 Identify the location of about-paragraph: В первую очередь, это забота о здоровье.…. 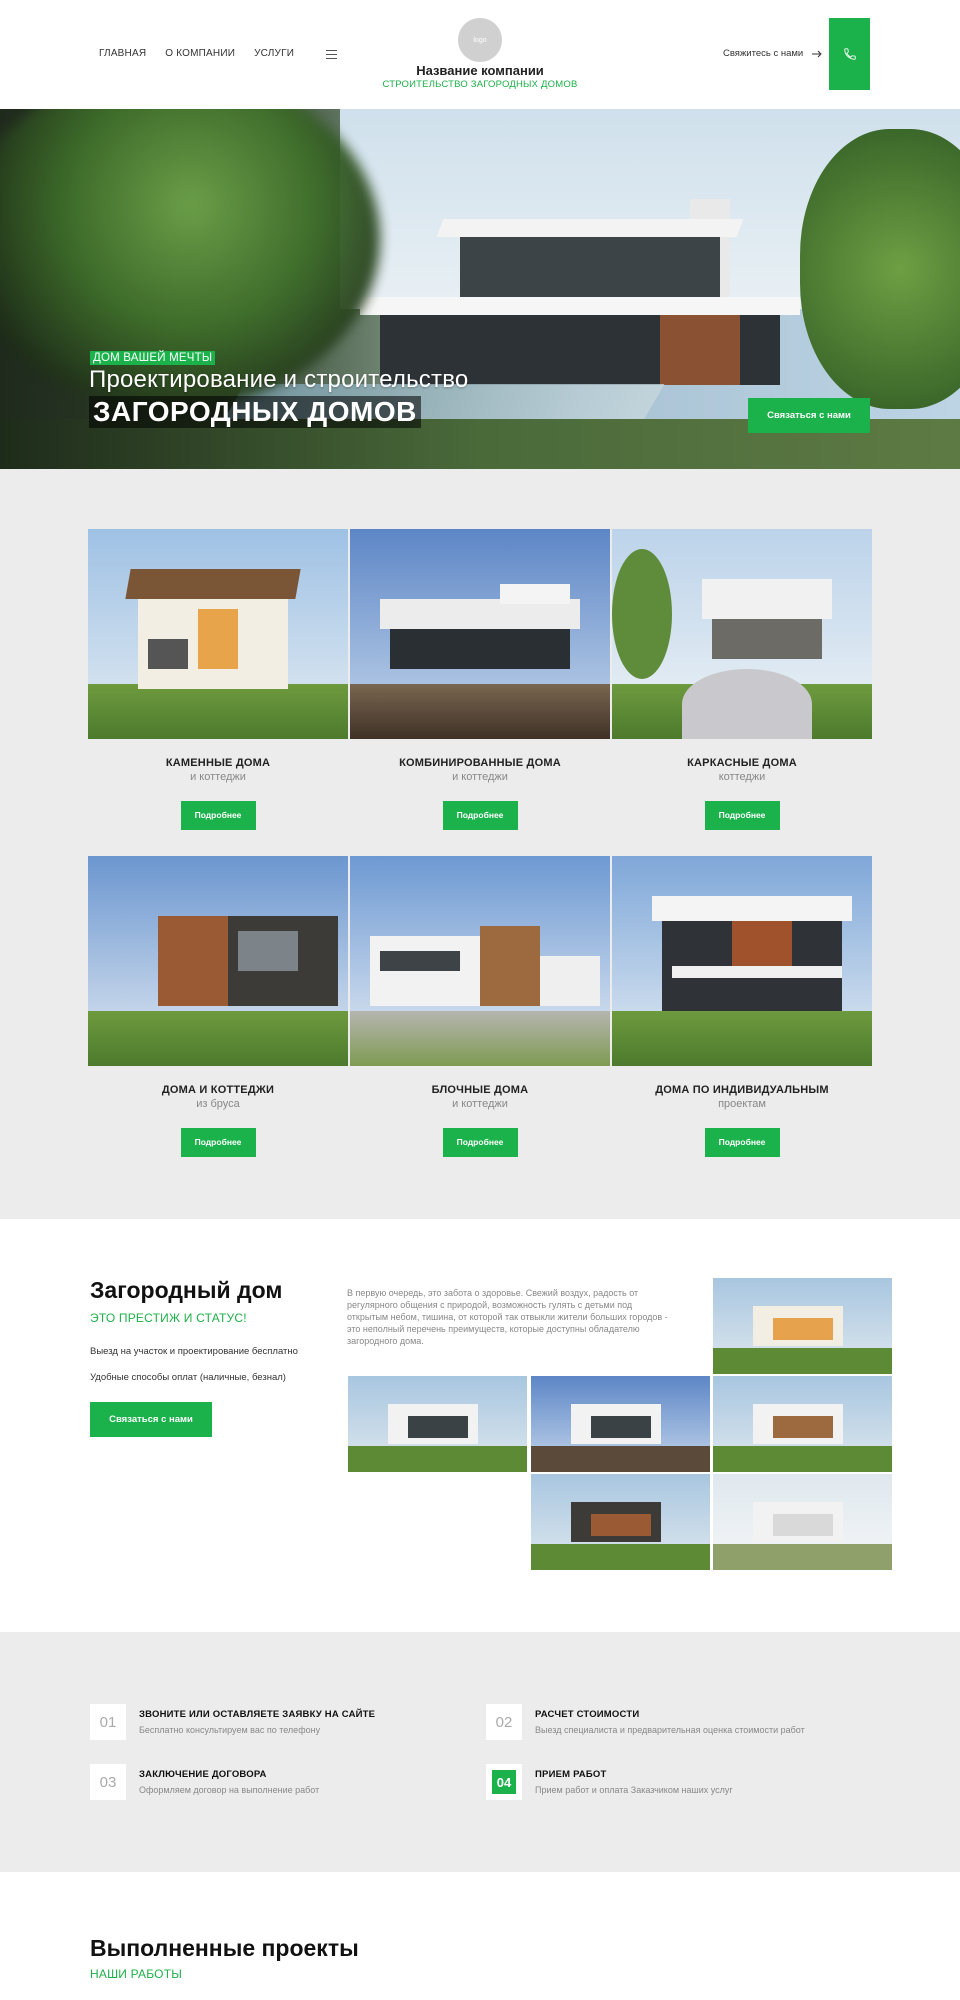
(507, 1317).